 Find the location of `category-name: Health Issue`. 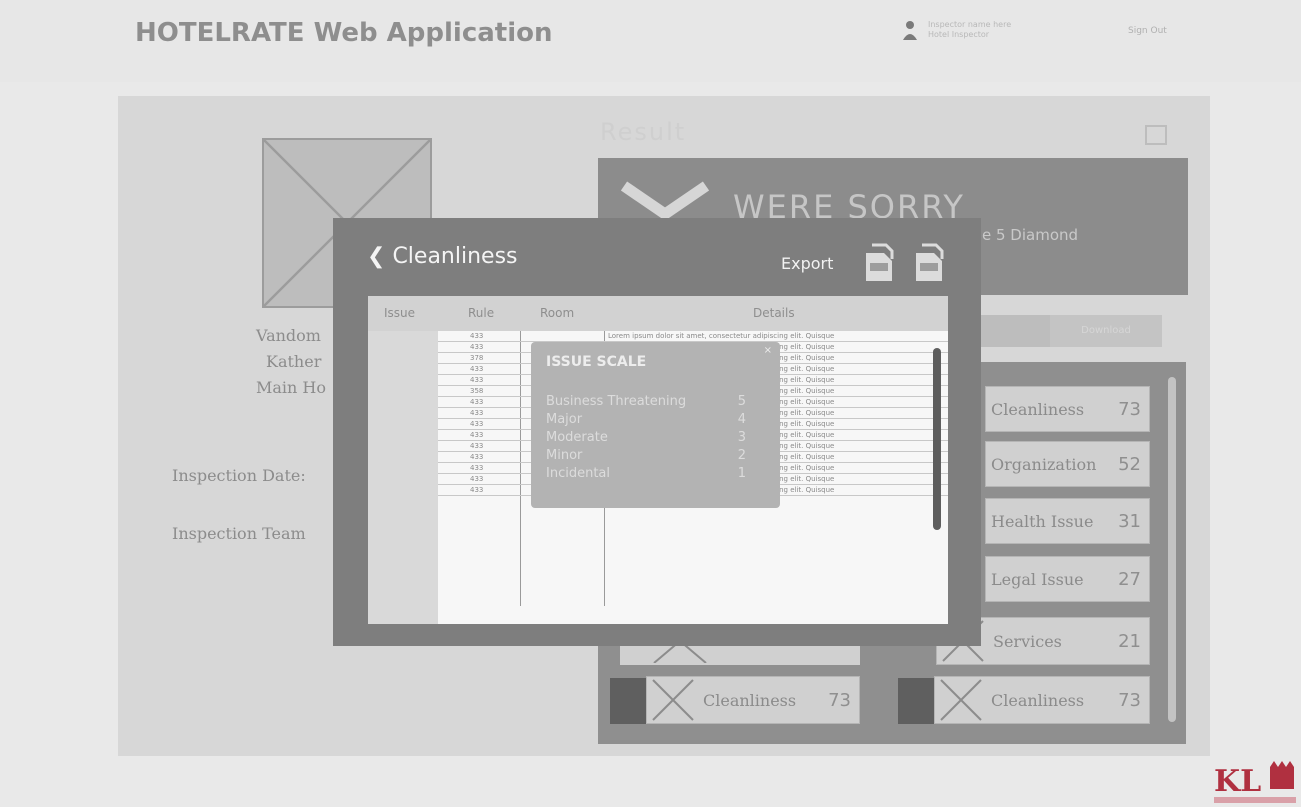

category-name: Health Issue is located at coordinates (1042, 521).